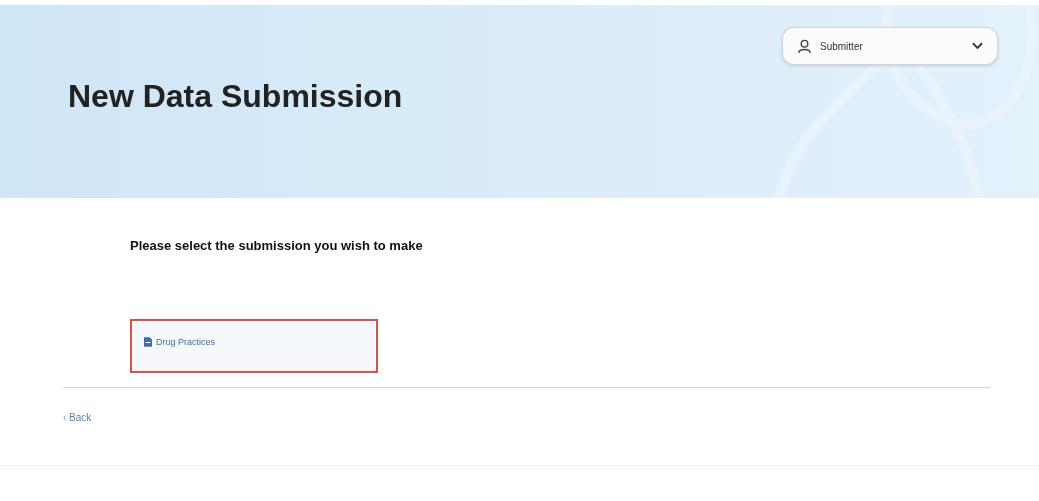 The image size is (1039, 501). Describe the element at coordinates (77, 417) in the screenshot. I see `back-link: ‹ Back` at that location.